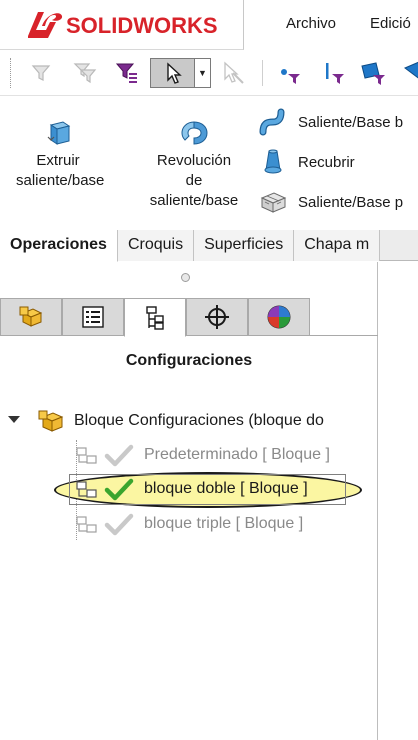 The image size is (418, 740). Describe the element at coordinates (351, 122) in the screenshot. I see `sweep-label: Saliente/Base b` at that location.